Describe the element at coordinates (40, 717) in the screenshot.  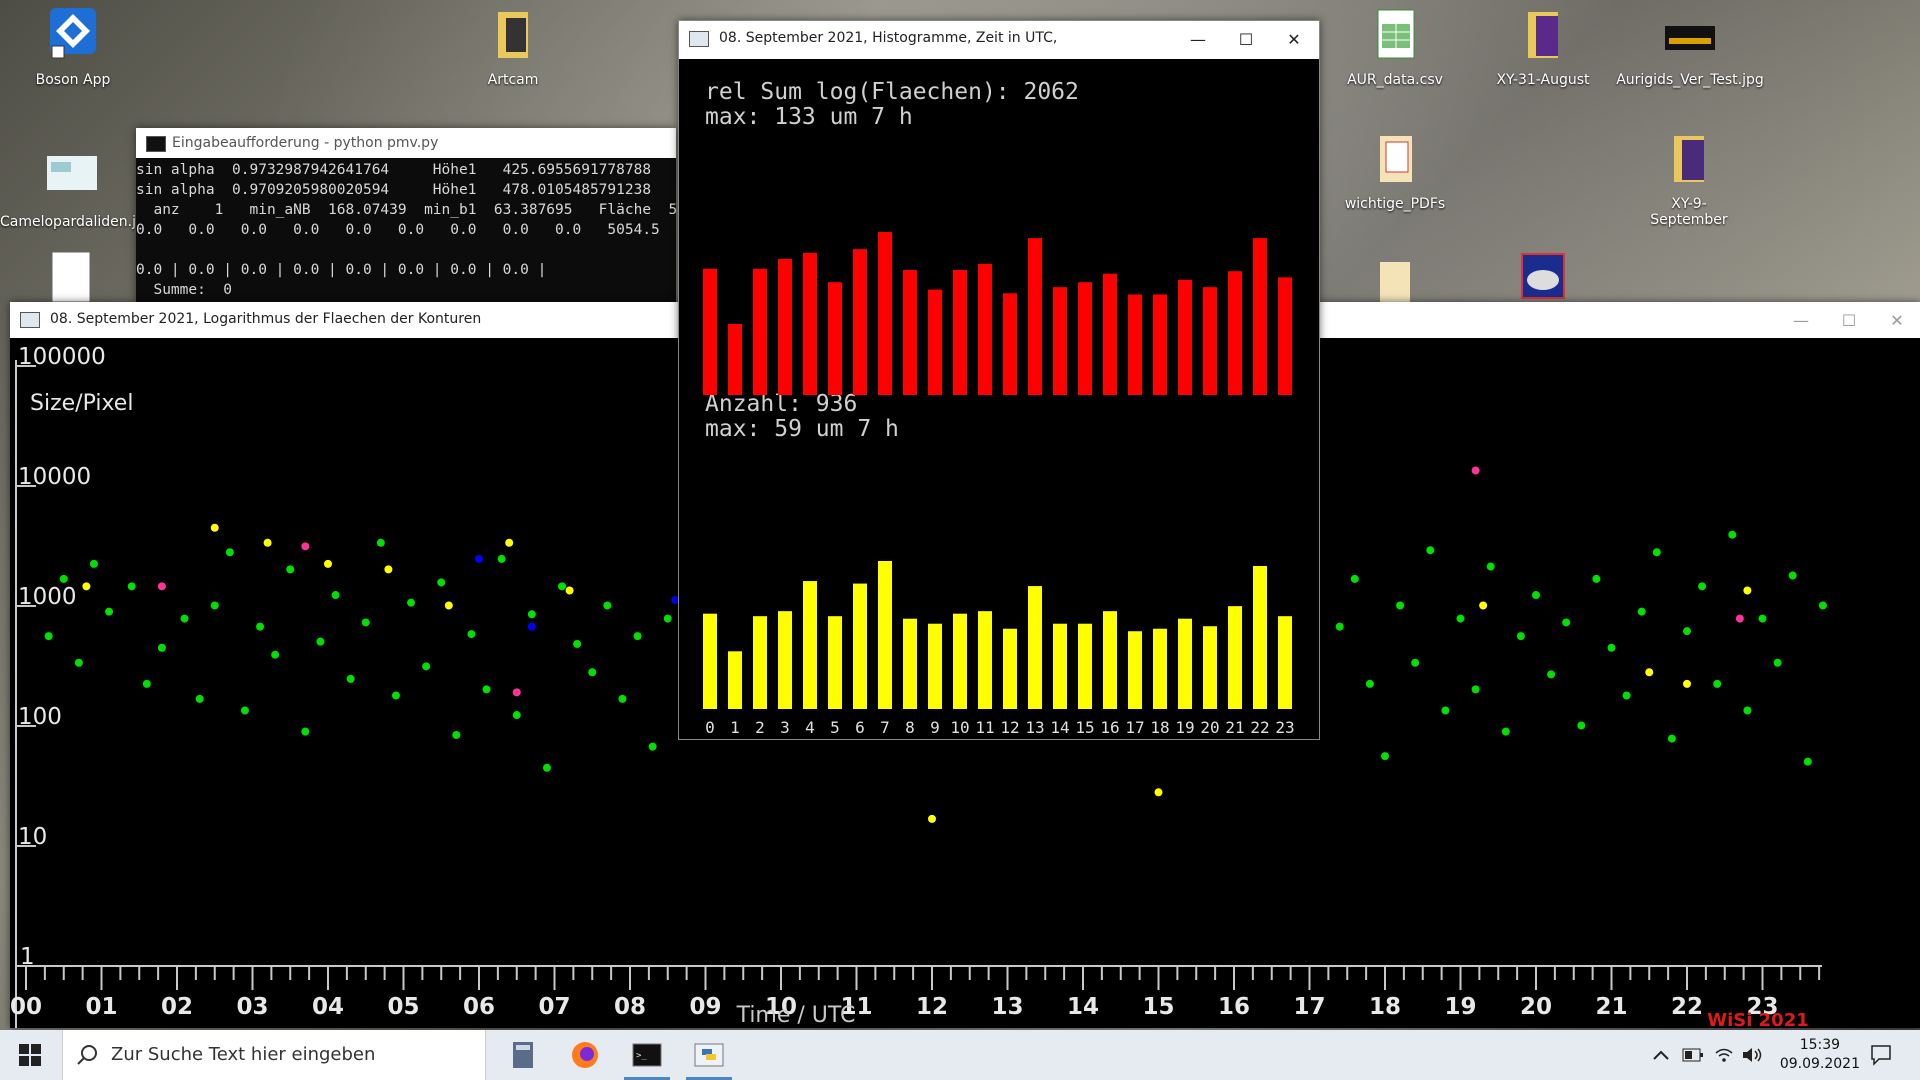
I see `scatter-y-tick-label: 100` at that location.